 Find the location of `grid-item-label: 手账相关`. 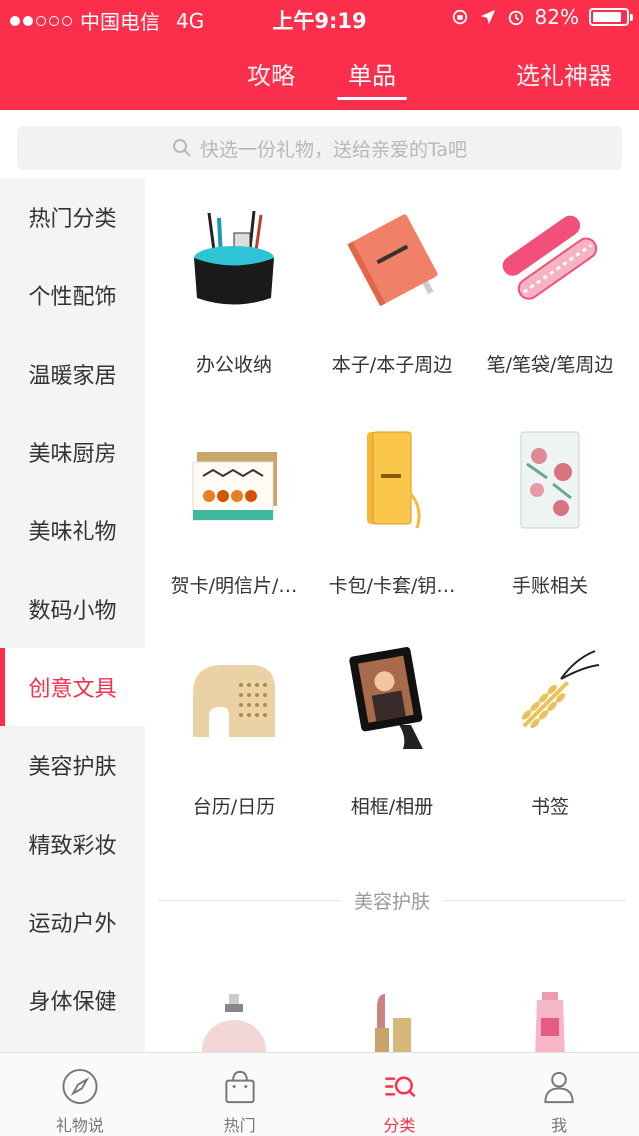

grid-item-label: 手账相关 is located at coordinates (549, 586).